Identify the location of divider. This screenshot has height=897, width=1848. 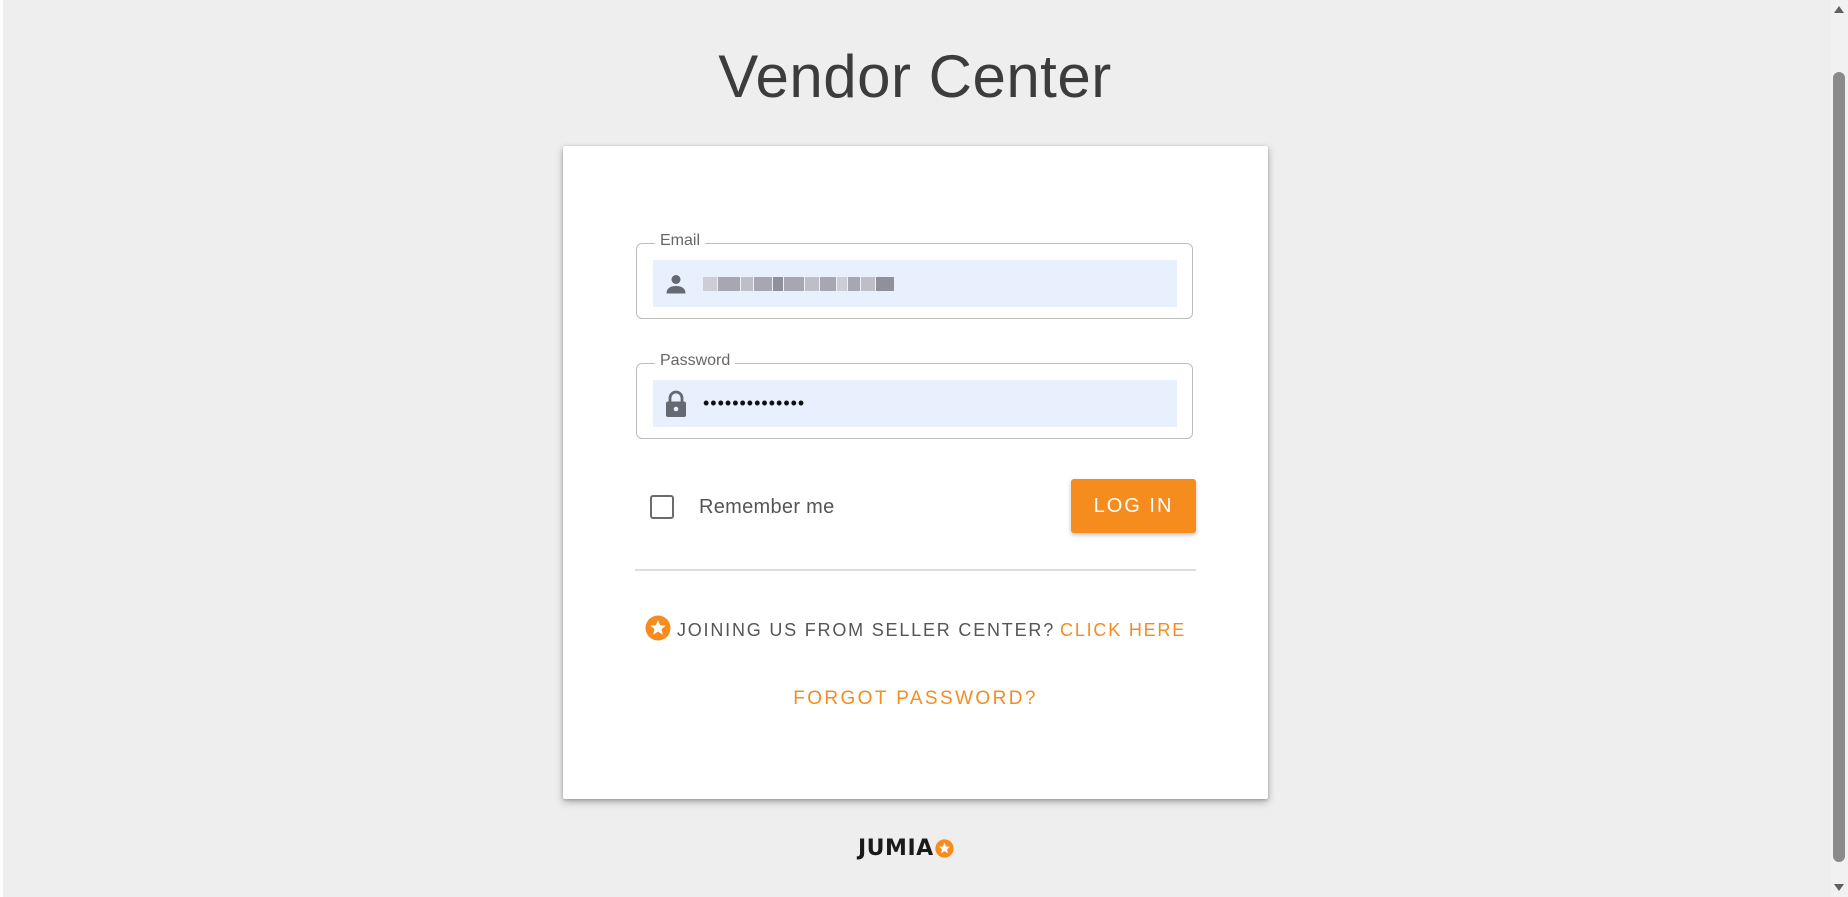
(915, 570).